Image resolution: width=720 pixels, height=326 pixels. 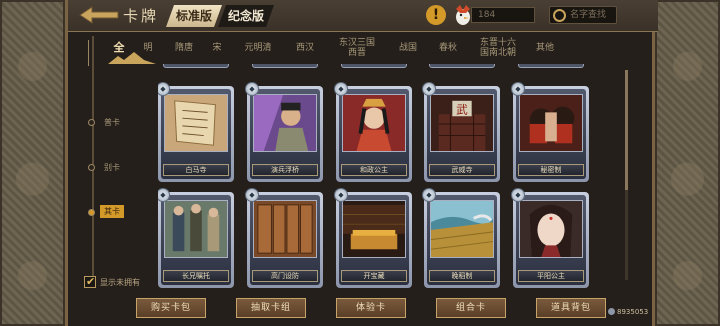 What do you see at coordinates (305, 48) in the screenshot?
I see `tab-category-5: 西汉` at bounding box center [305, 48].